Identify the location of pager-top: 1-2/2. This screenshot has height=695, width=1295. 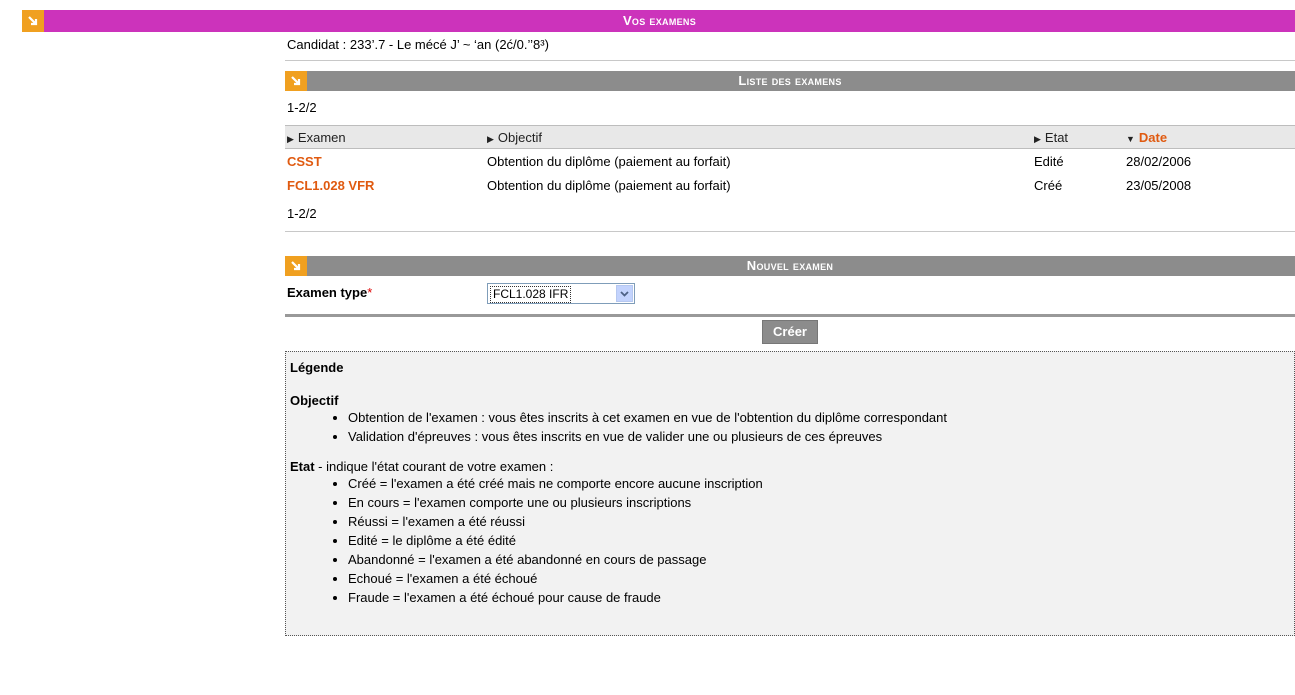
(302, 107).